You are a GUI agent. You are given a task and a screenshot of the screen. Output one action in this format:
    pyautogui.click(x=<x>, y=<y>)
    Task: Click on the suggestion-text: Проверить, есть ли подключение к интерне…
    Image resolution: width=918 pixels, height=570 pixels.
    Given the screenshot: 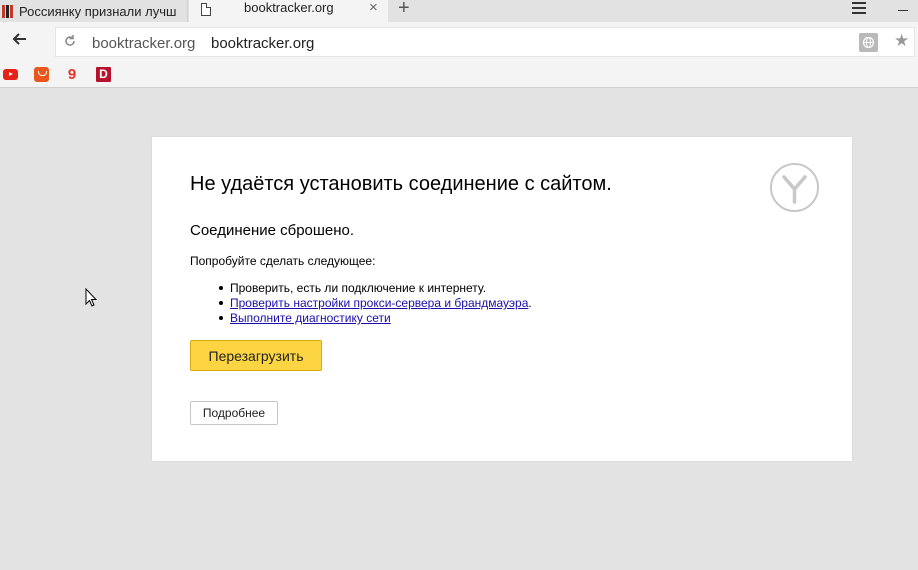 What is the action you would take?
    pyautogui.click(x=358, y=288)
    